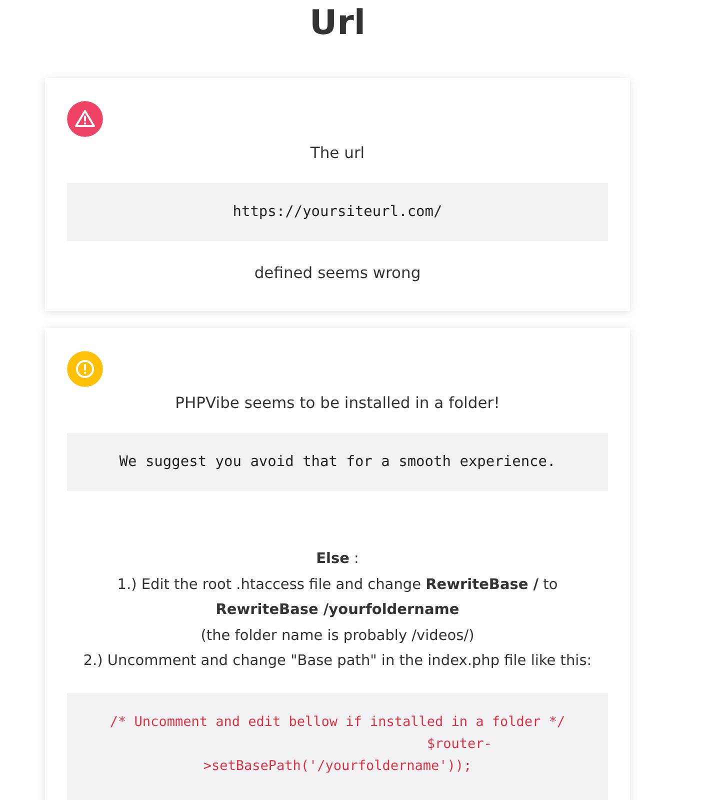 The height and width of the screenshot is (800, 721). What do you see at coordinates (337, 610) in the screenshot?
I see `instructions-text: Else : 1.) Edit the root .htaccess file and change RewriteBase / to RewriteBase /yourfoldername (the folder name is probably /videos/) 2.) Uncomment and change "Base path" in the index.php file like this:` at bounding box center [337, 610].